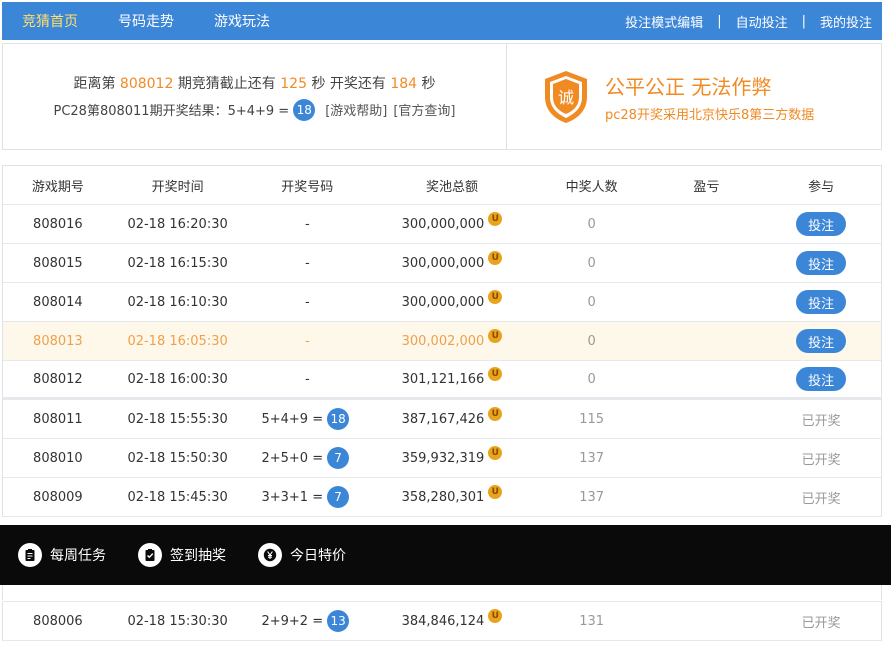 The image size is (891, 649). I want to click on top-nav: 竞猜首页 号码走势 游戏玩法 投注模式编辑 | 自动投注 | 我的投注, so click(442, 21).